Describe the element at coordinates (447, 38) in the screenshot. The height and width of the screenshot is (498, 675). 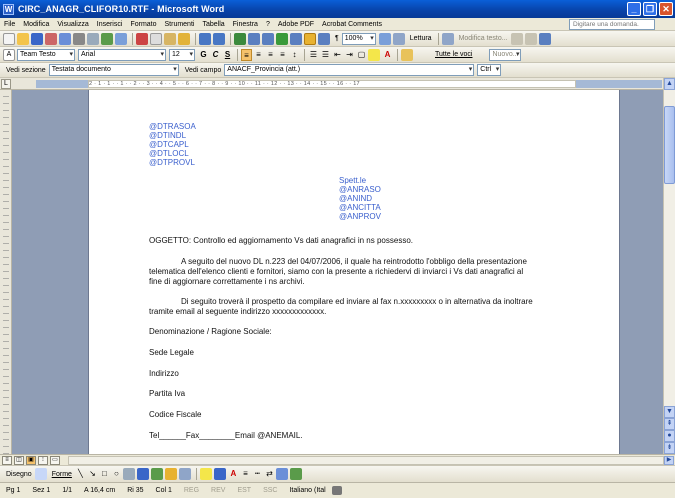
I see `reviewing-icon` at that location.